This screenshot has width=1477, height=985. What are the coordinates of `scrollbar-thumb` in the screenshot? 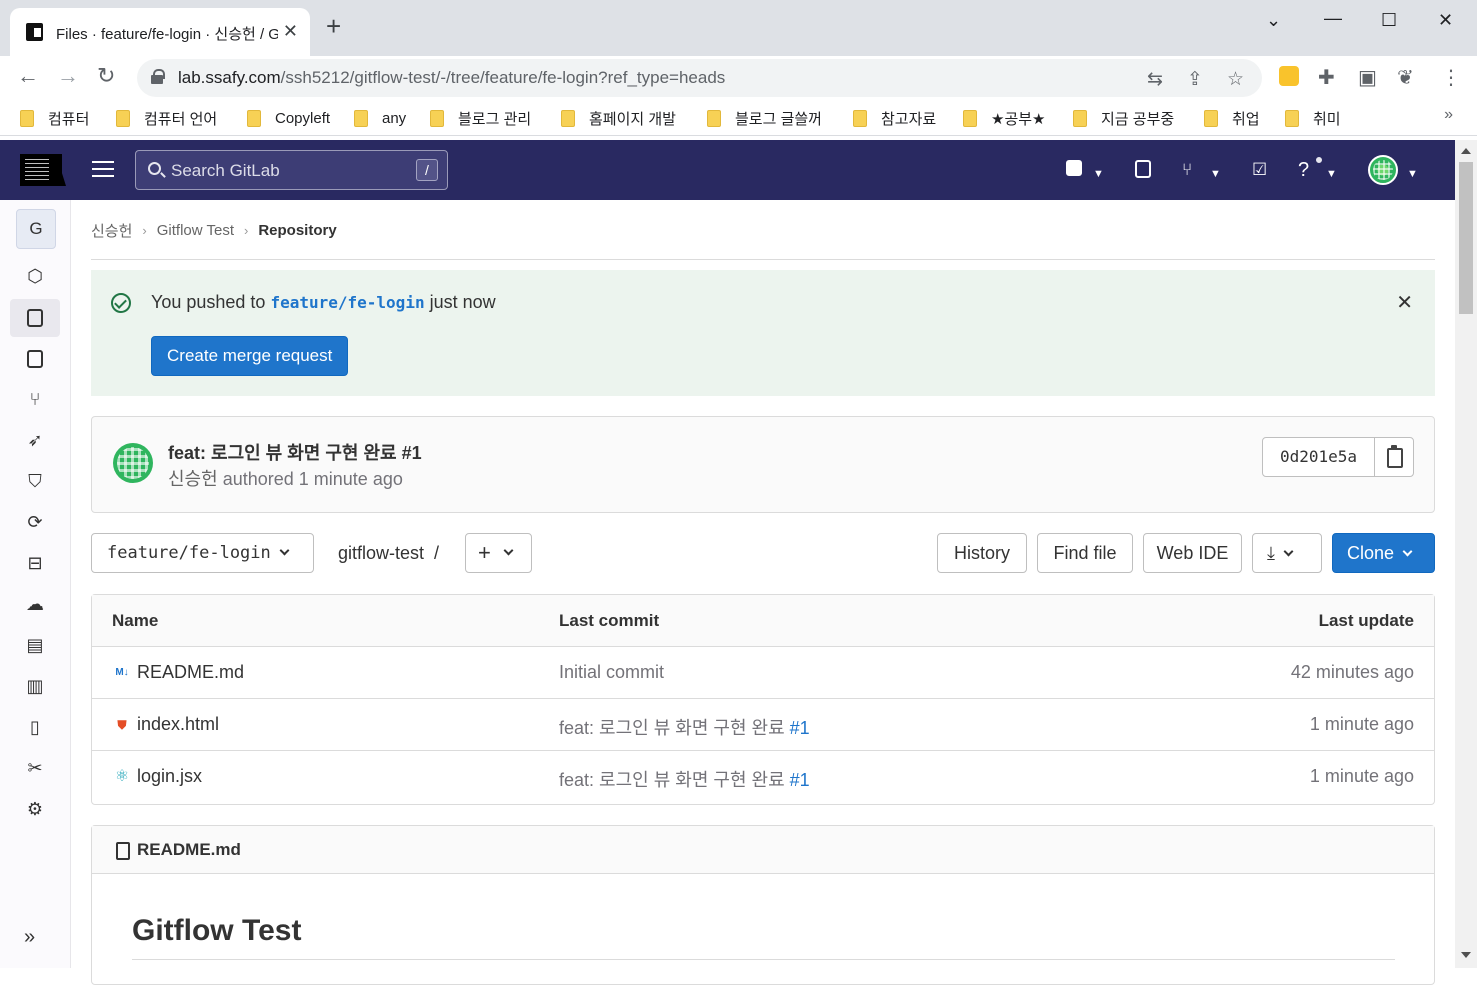 It's located at (1466, 238).